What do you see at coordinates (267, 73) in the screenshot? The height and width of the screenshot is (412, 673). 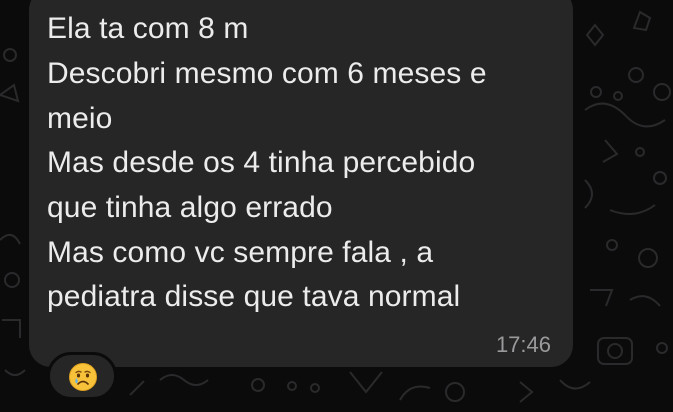 I see `message-line: Descobri mesmo com 6 meses e` at bounding box center [267, 73].